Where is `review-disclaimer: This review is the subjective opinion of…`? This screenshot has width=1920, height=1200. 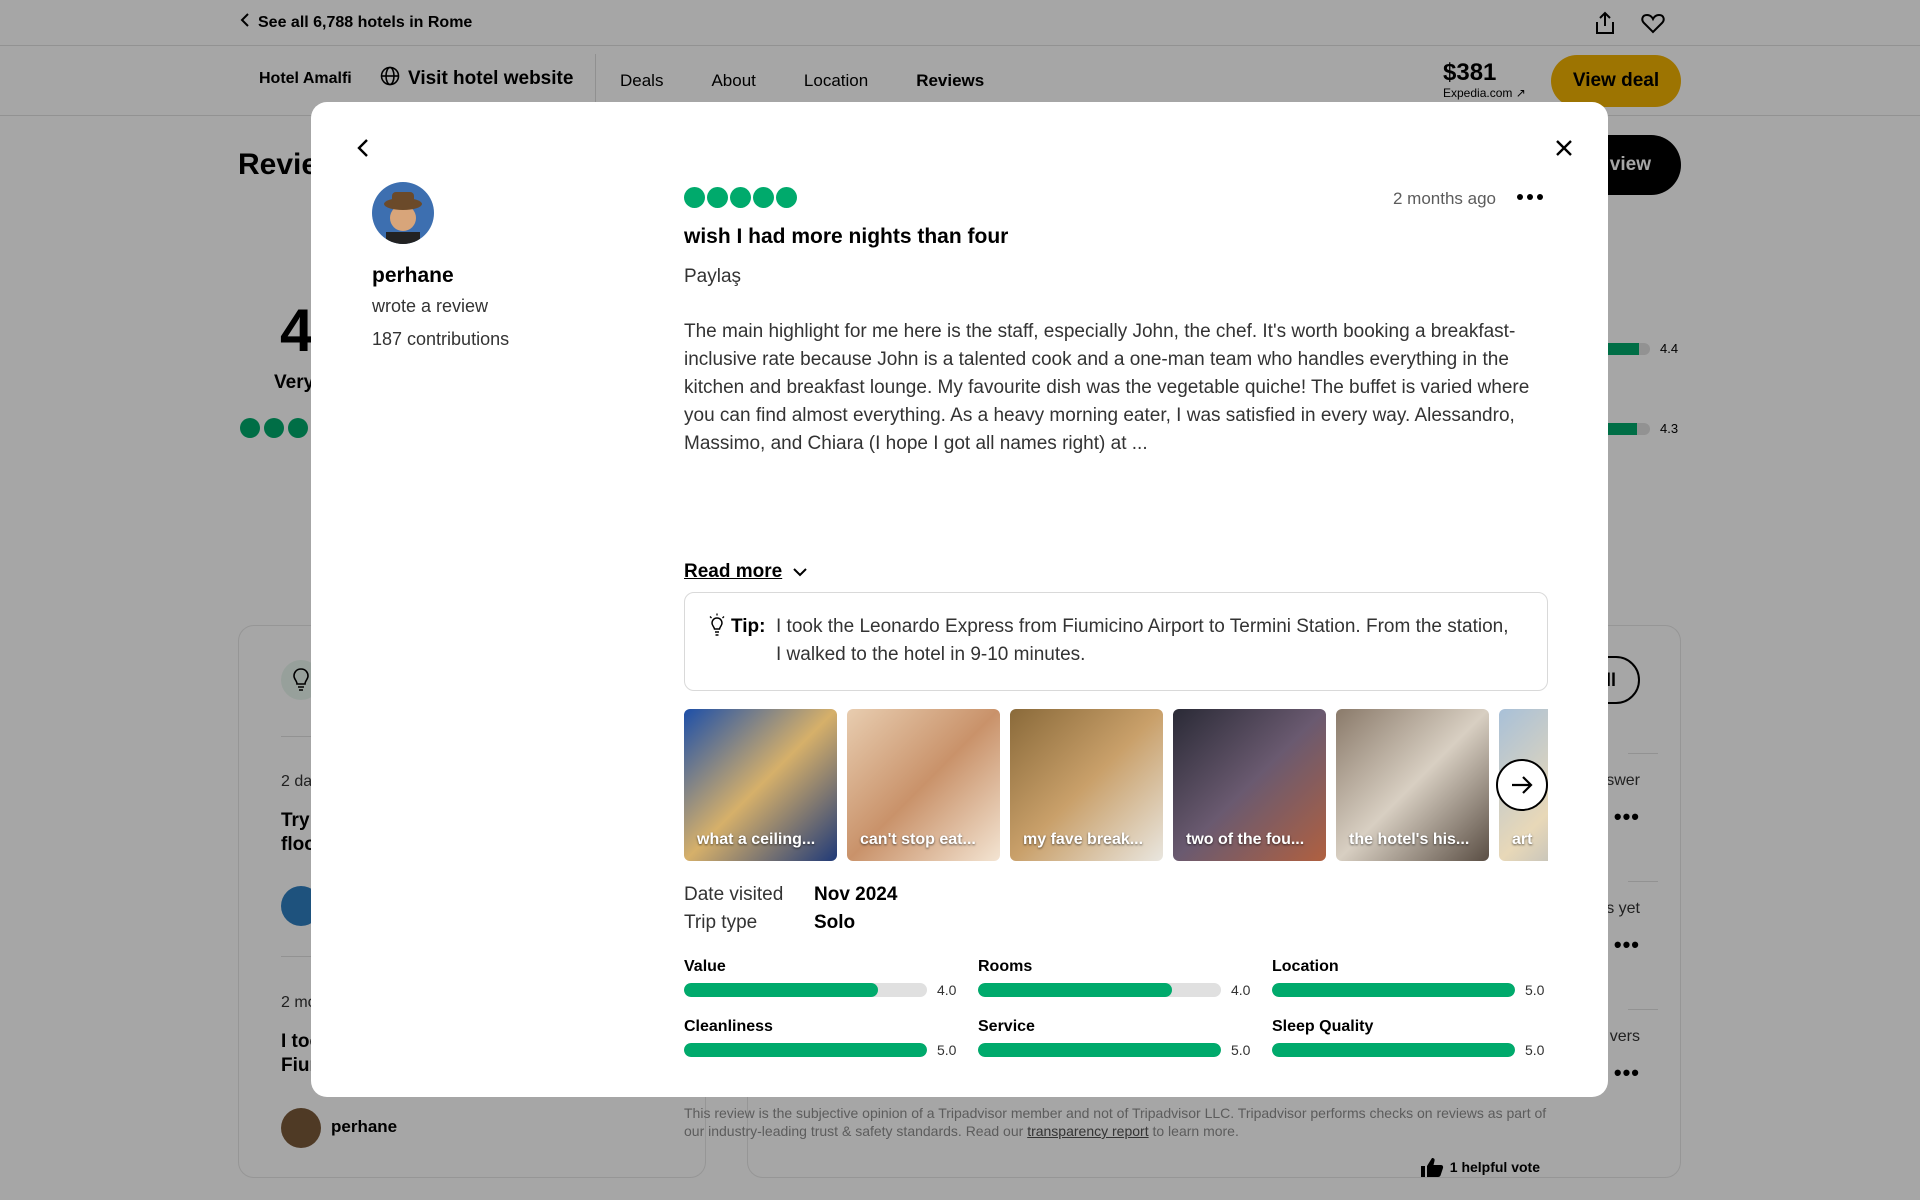 review-disclaimer: This review is the subjective opinion of… is located at coordinates (1116, 1122).